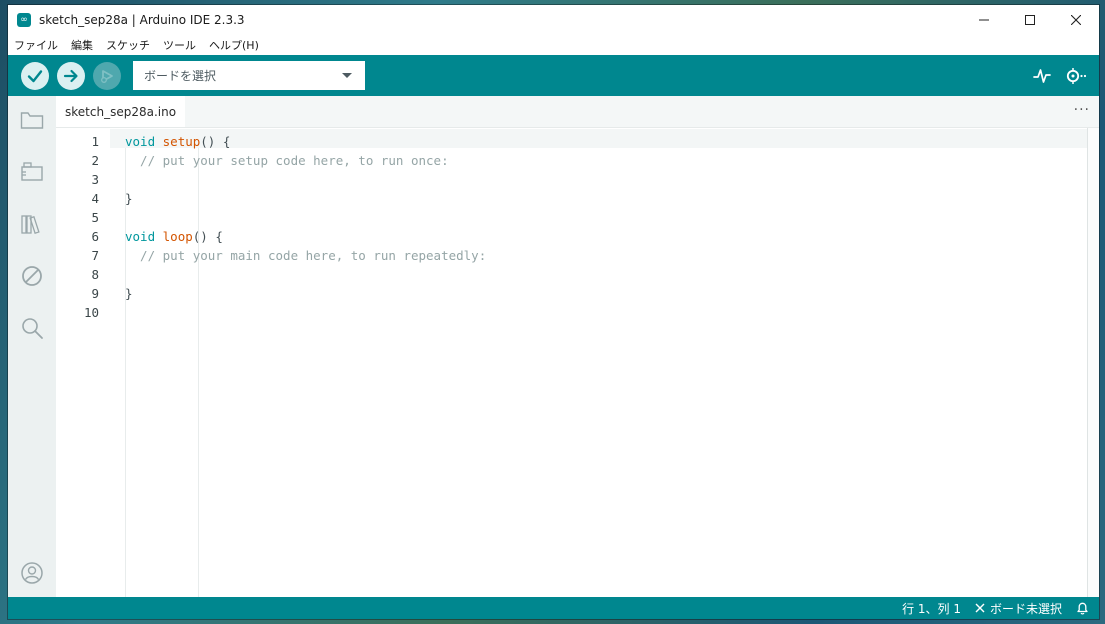 This screenshot has height=624, width=1105. I want to click on sketchbook-button, so click(32, 120).